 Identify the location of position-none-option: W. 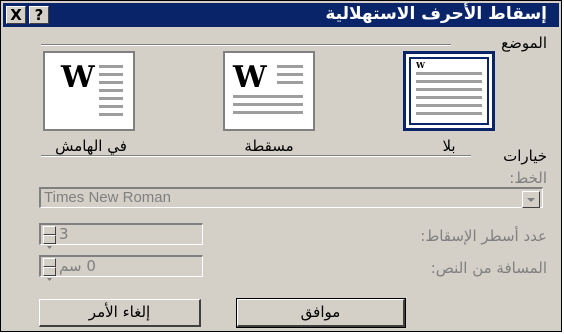
(449, 91).